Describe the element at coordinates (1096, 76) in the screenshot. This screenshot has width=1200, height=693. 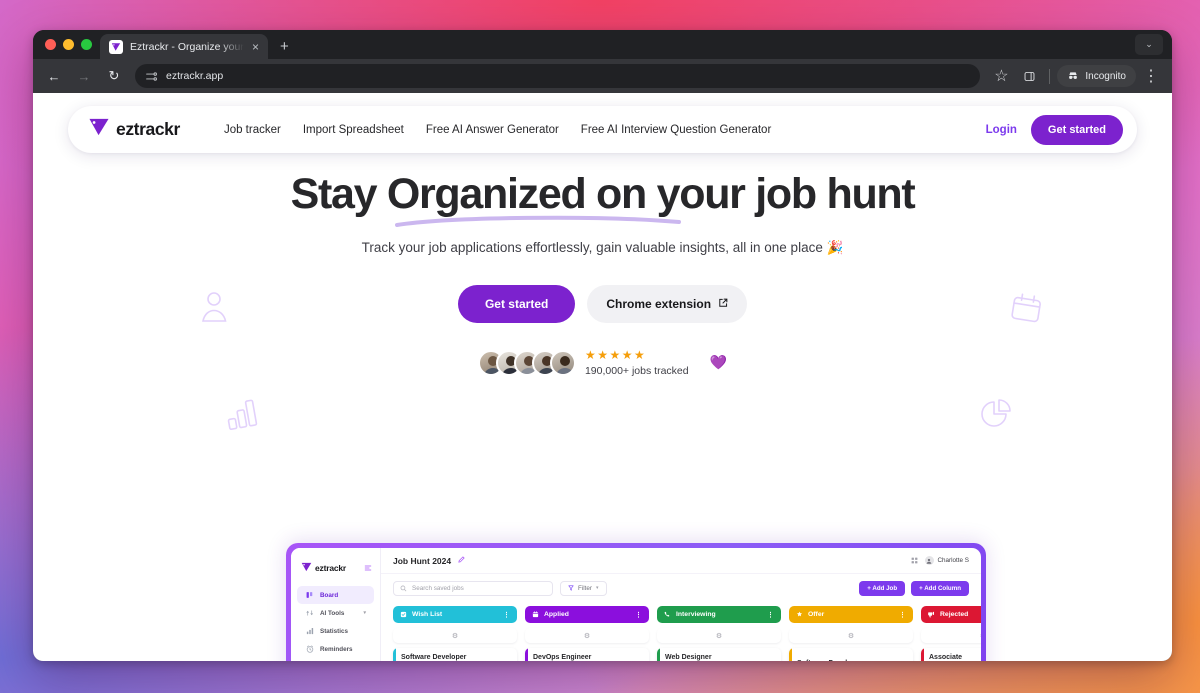
I see `incognito-indicator: Incognito` at that location.